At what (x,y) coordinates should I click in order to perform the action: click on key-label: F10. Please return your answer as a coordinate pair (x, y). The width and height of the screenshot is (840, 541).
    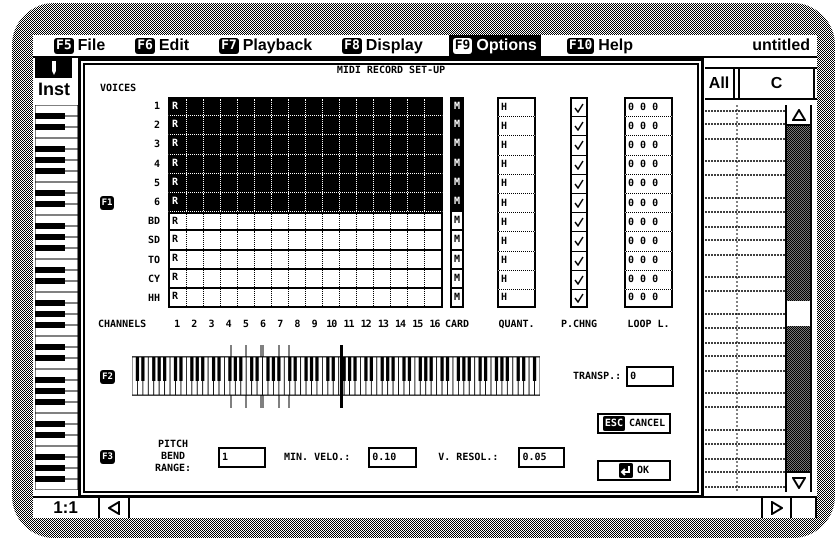
    Looking at the image, I should click on (580, 46).